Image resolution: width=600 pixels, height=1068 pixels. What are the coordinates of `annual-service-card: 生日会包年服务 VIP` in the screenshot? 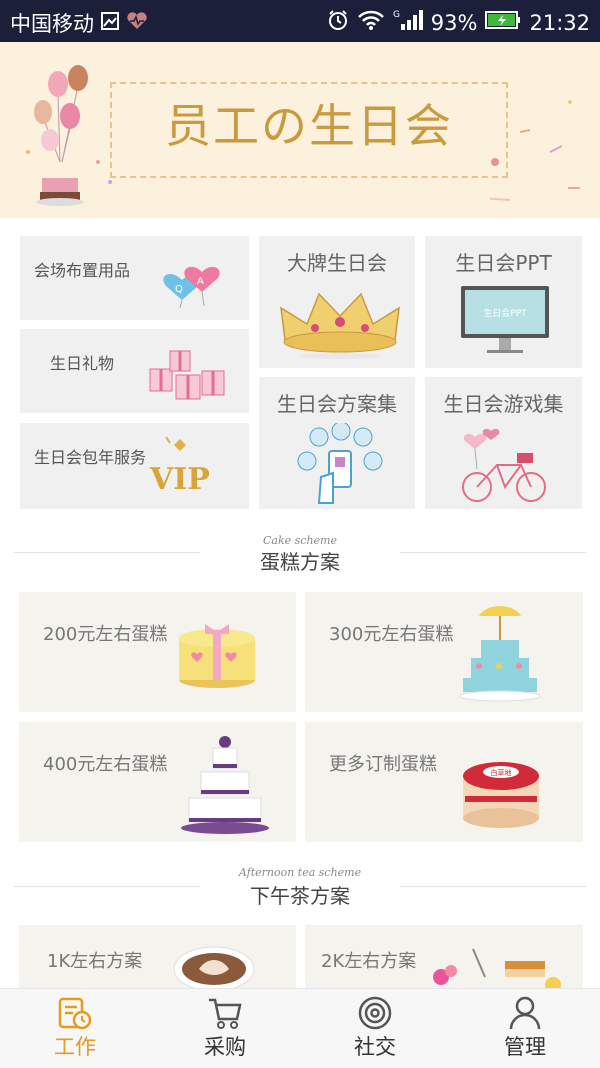 It's located at (134, 466).